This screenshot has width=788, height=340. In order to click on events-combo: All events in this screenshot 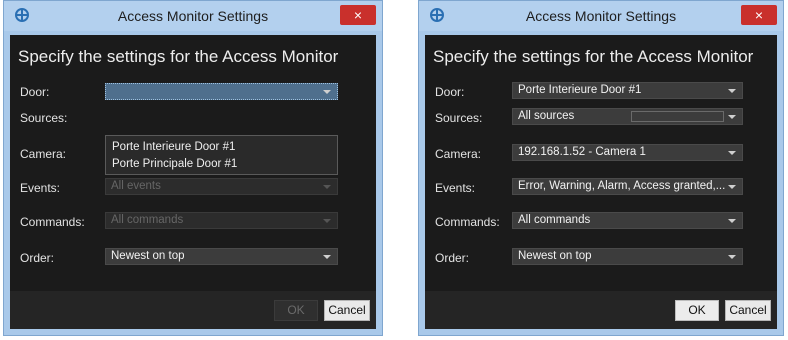, I will do `click(221, 186)`.